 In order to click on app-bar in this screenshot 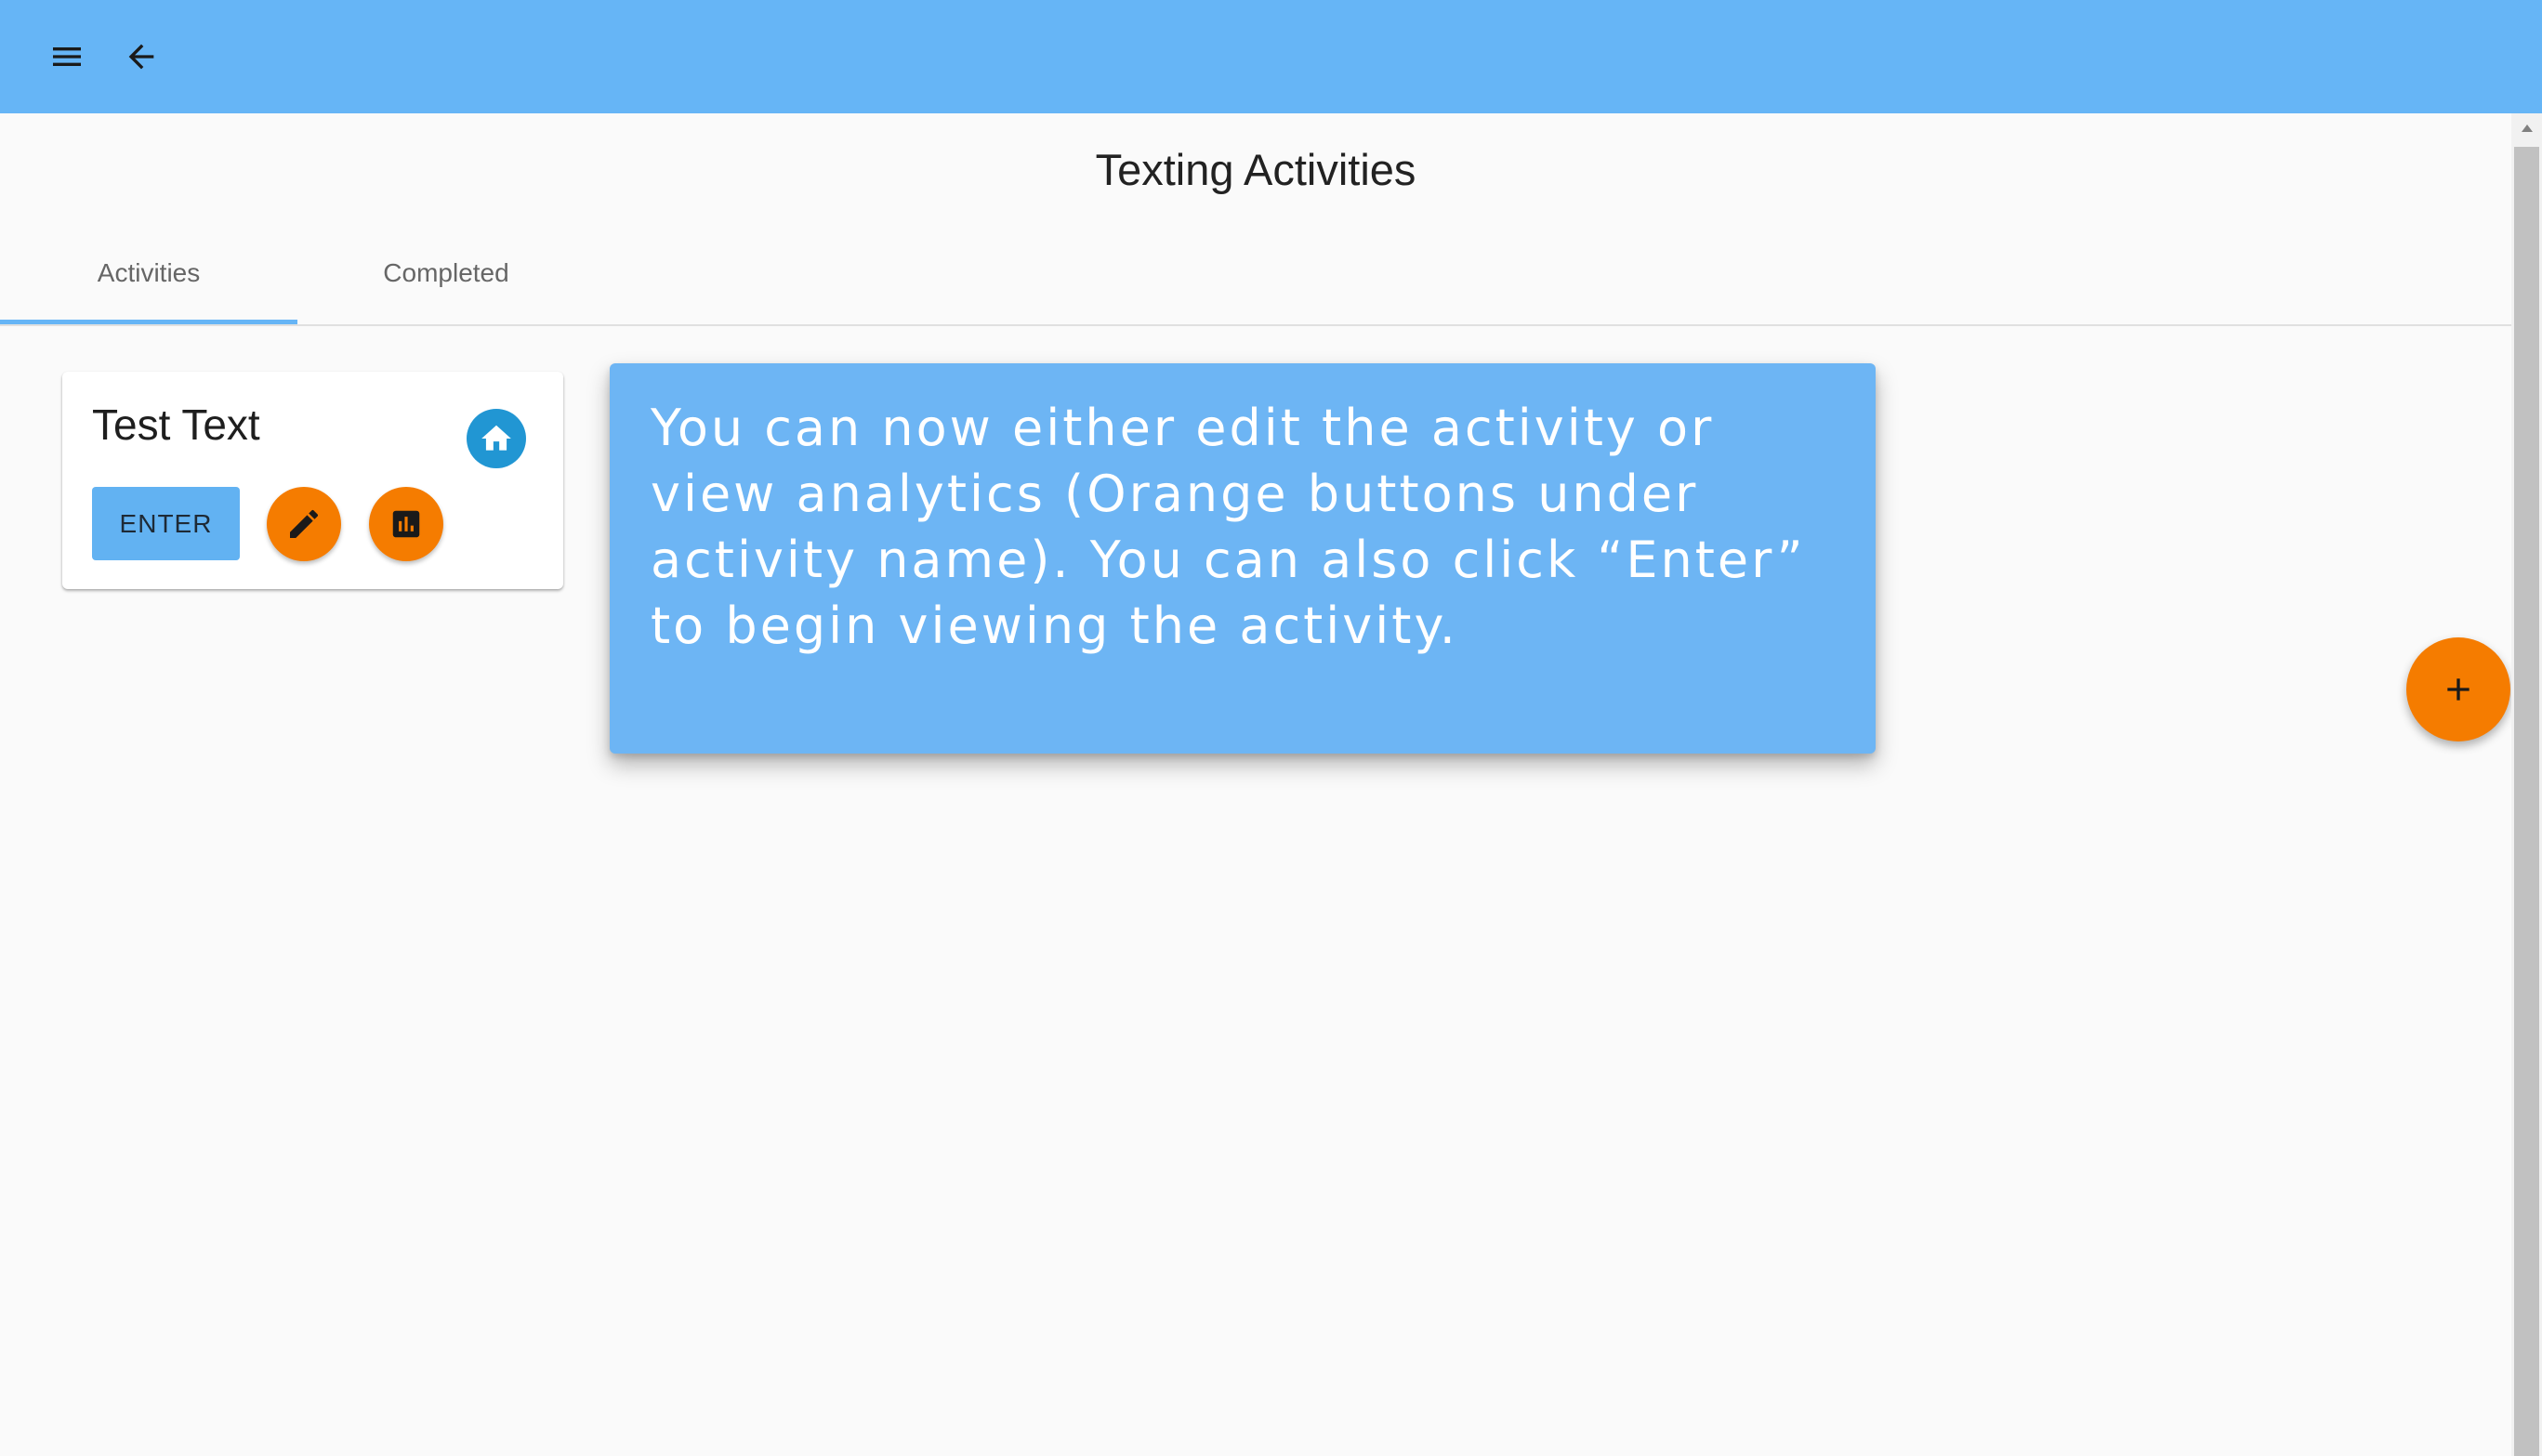, I will do `click(1271, 56)`.